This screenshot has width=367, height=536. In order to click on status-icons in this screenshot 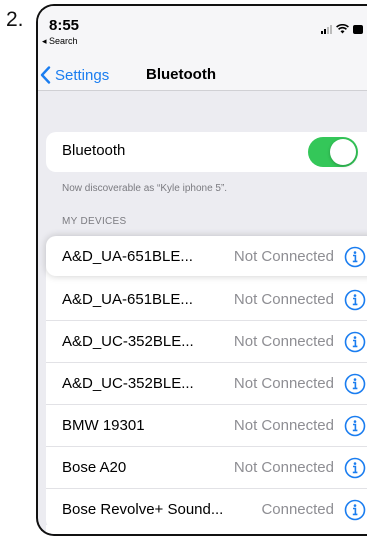, I will do `click(342, 28)`.